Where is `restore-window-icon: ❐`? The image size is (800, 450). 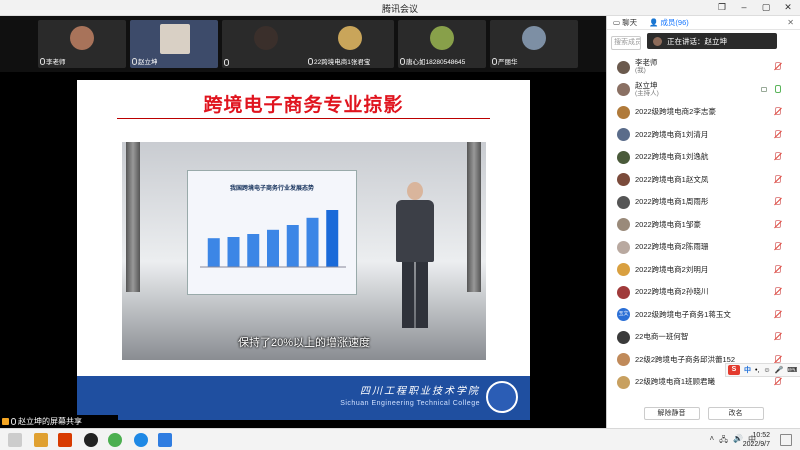 restore-window-icon: ❐ is located at coordinates (722, 7).